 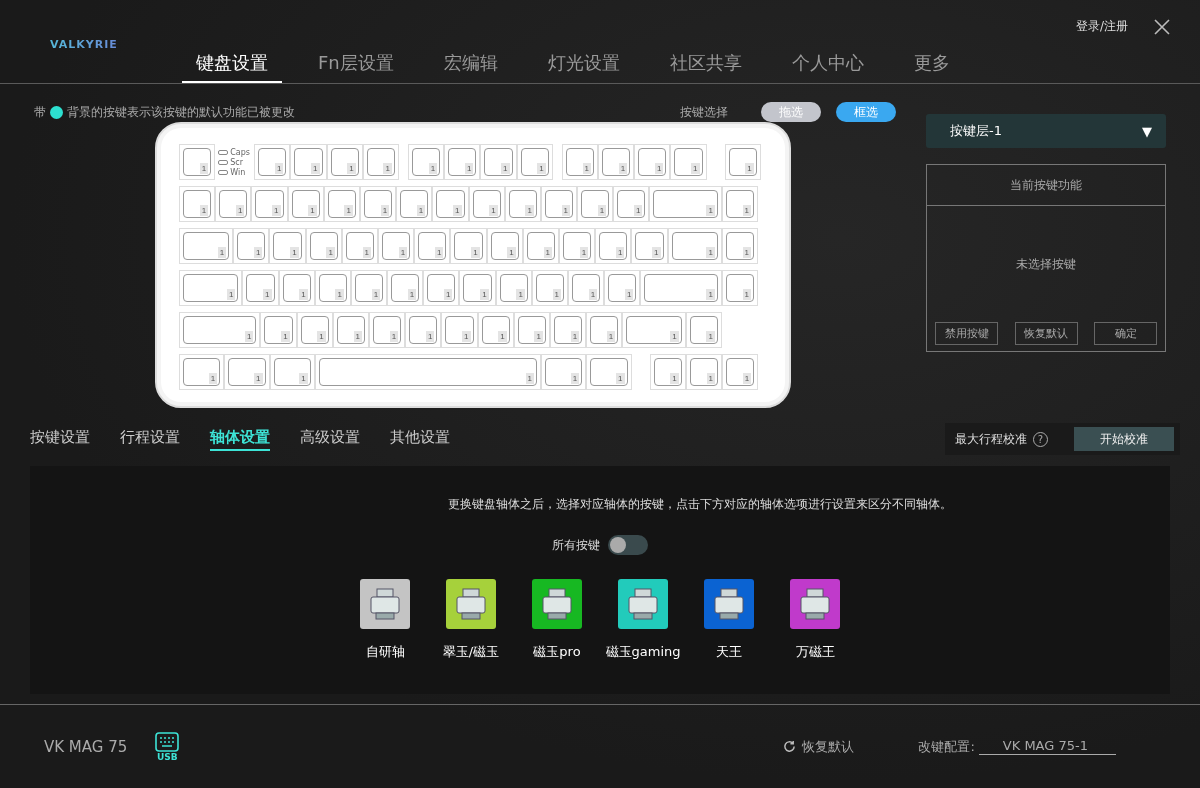 What do you see at coordinates (232, 67) in the screenshot?
I see `nav-tab: 键盘设置` at bounding box center [232, 67].